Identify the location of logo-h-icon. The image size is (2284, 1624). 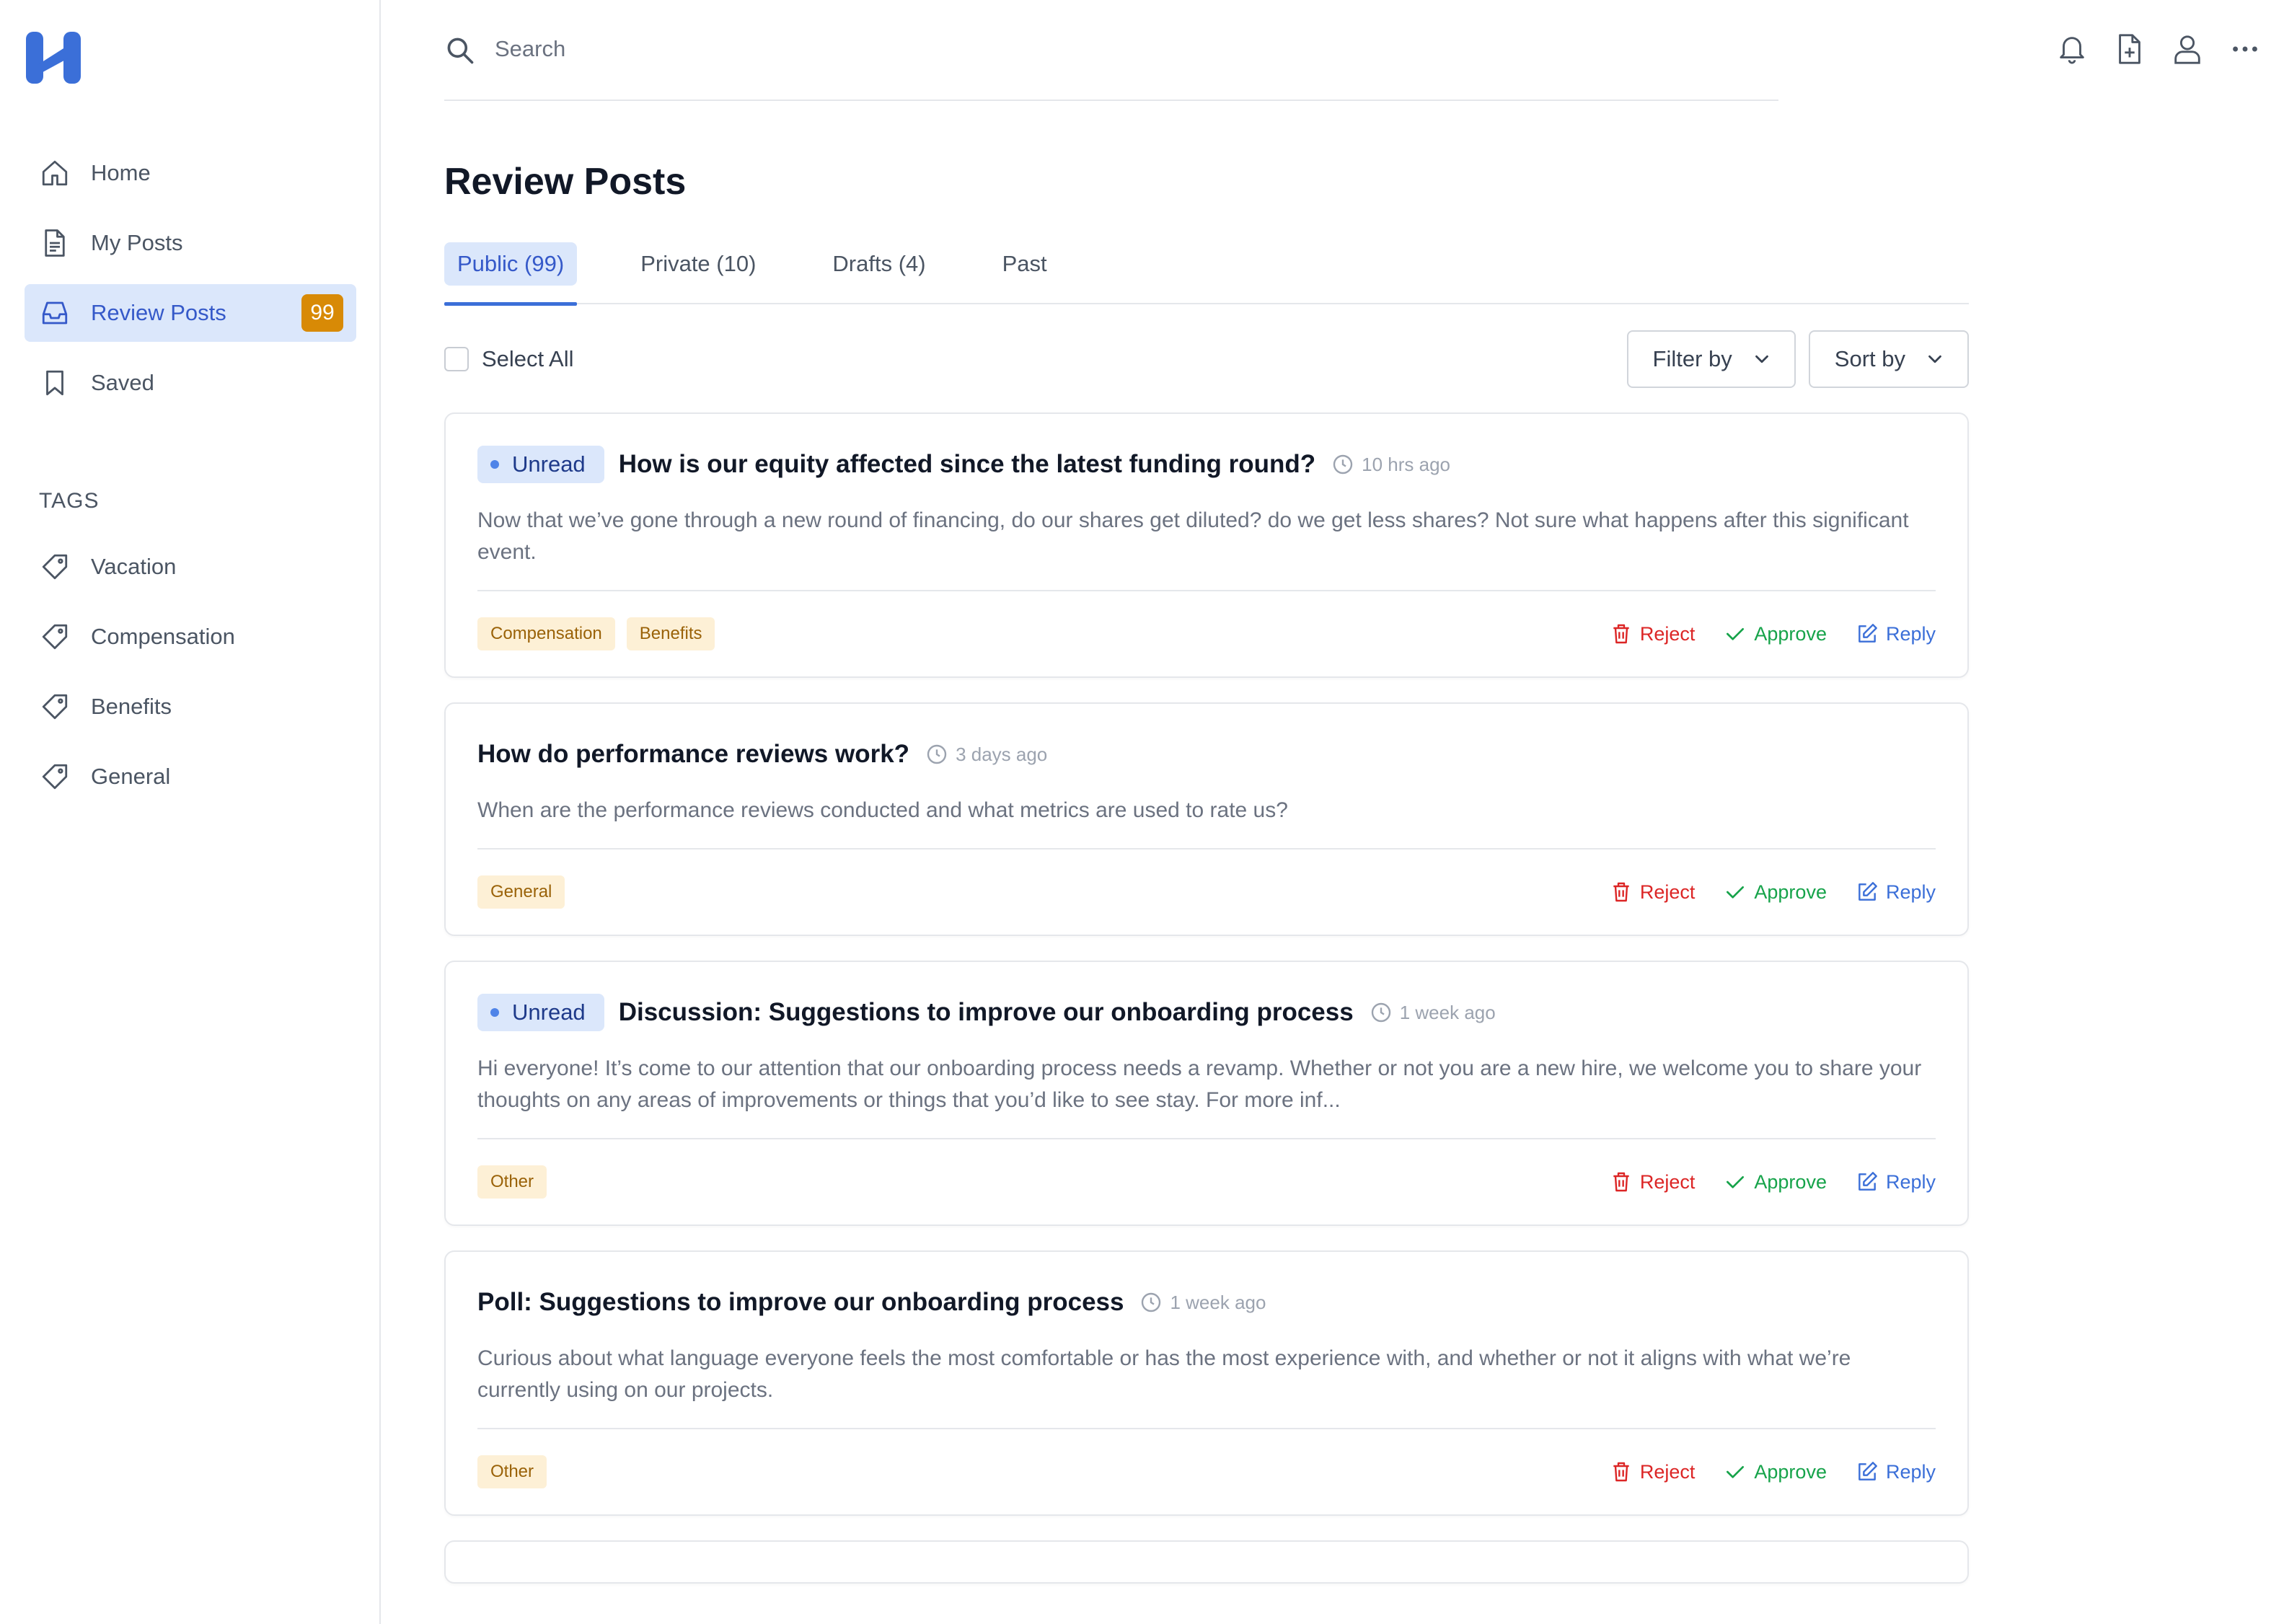
(53, 58).